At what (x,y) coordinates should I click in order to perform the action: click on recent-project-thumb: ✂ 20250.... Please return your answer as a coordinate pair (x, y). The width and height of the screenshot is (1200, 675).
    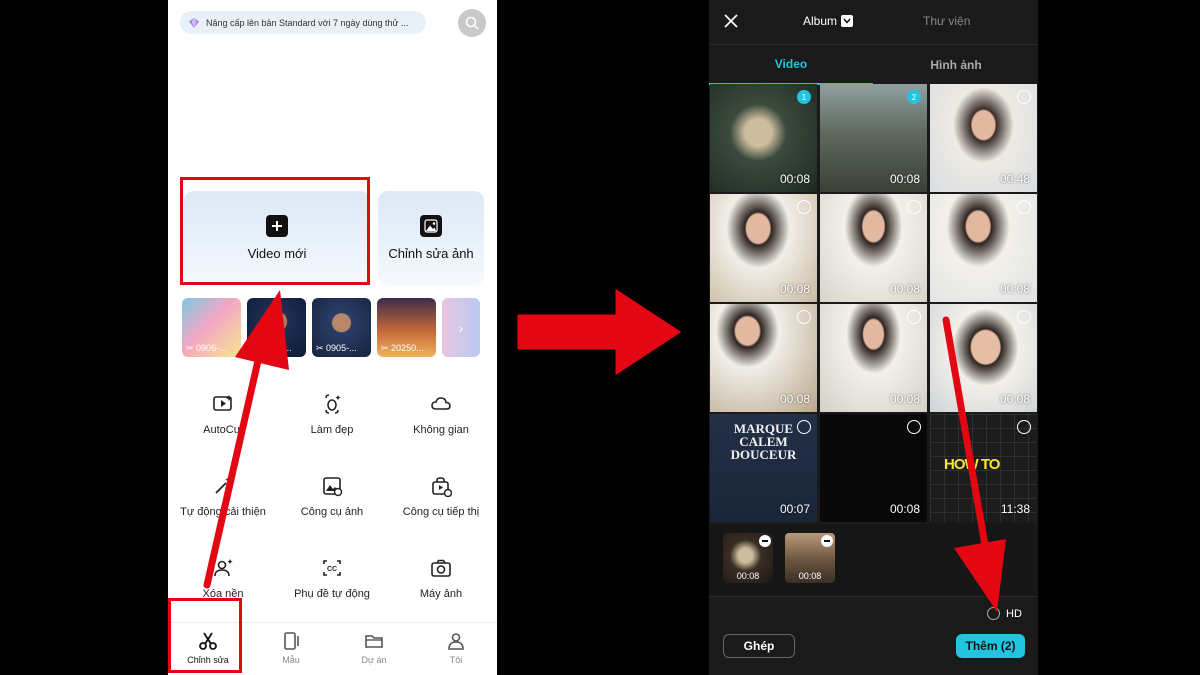
    Looking at the image, I should click on (406, 327).